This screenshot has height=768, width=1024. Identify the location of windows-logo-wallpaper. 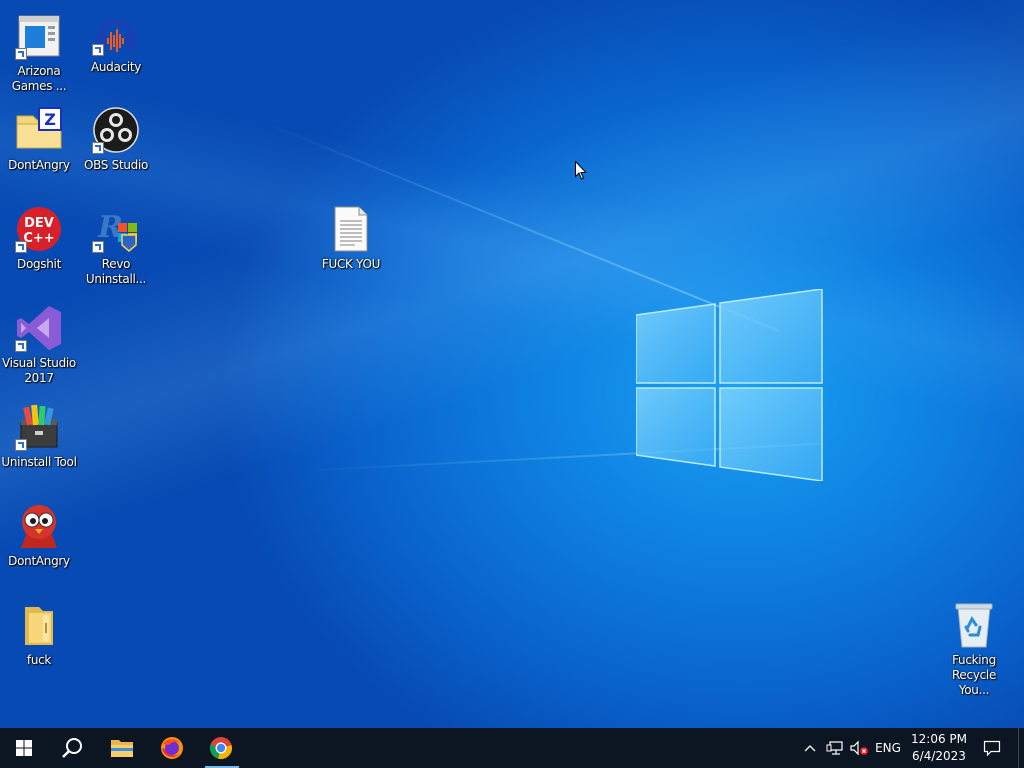
(729, 385).